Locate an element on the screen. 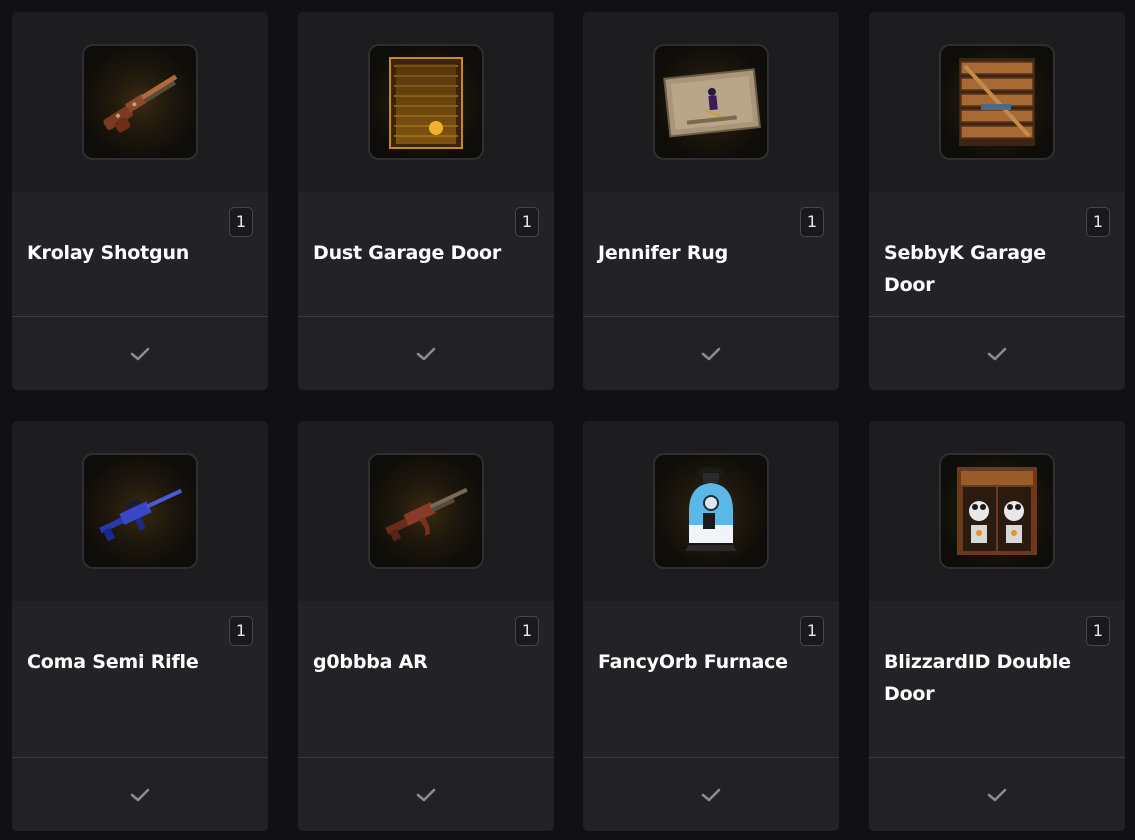 This screenshot has width=1135, height=840. item-name: SebbyK Garage Door is located at coordinates (965, 269).